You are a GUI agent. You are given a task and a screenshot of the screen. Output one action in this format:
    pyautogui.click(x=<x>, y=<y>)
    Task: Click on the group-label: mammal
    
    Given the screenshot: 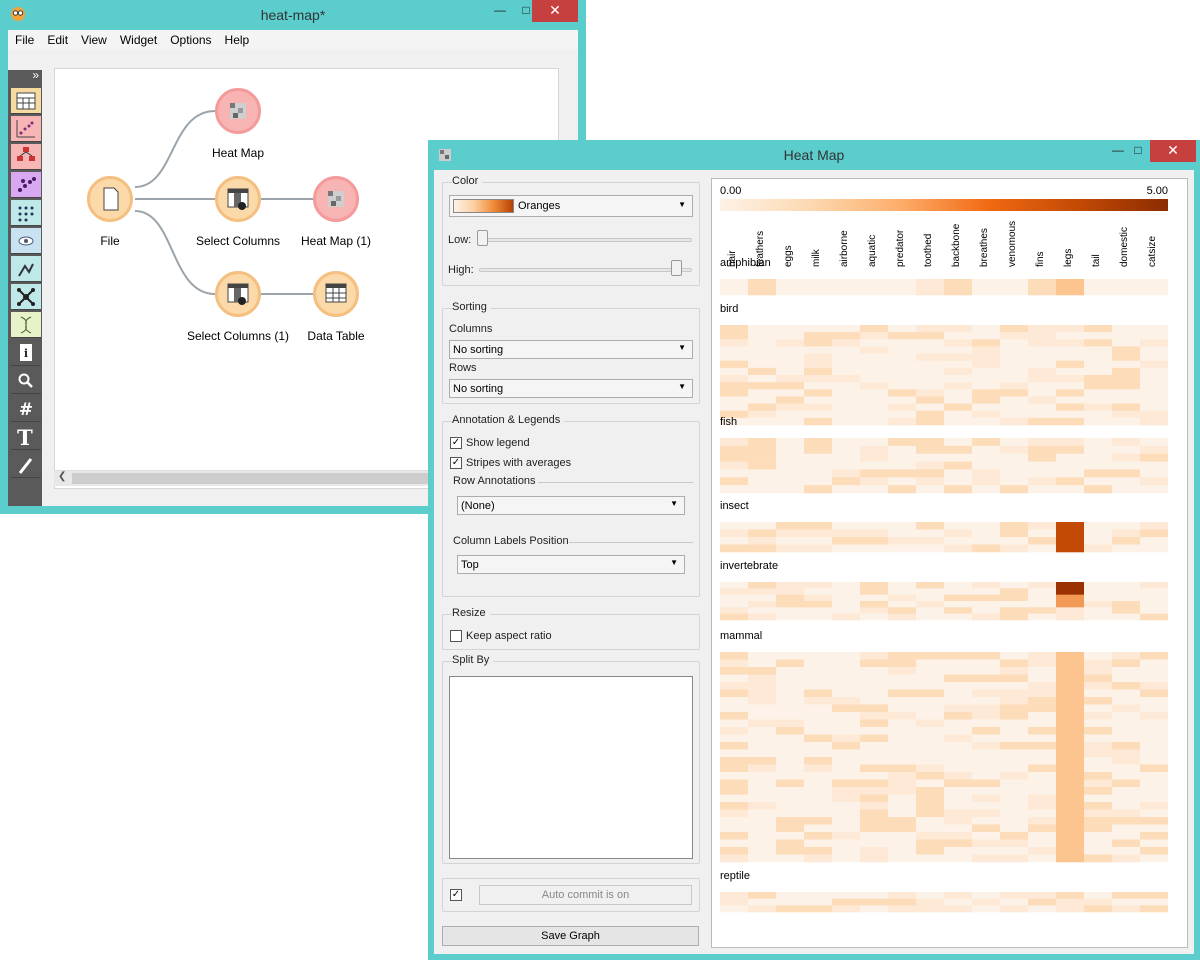 What is the action you would take?
    pyautogui.click(x=741, y=636)
    